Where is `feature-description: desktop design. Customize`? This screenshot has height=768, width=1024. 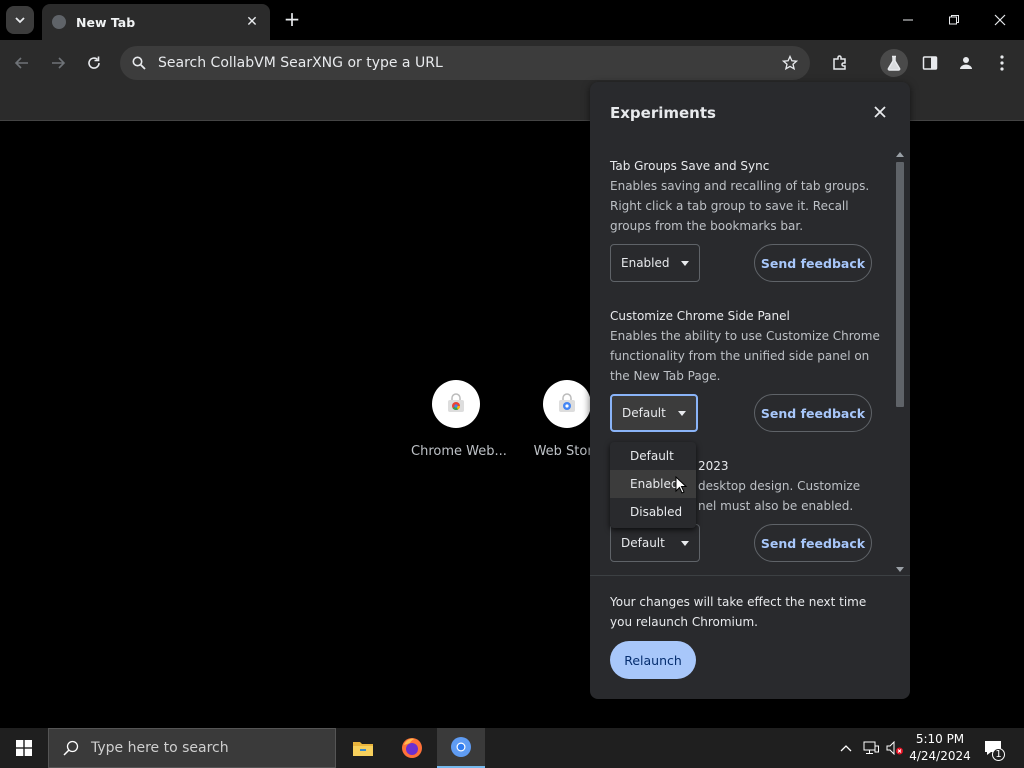 feature-description: desktop design. Customize is located at coordinates (779, 486).